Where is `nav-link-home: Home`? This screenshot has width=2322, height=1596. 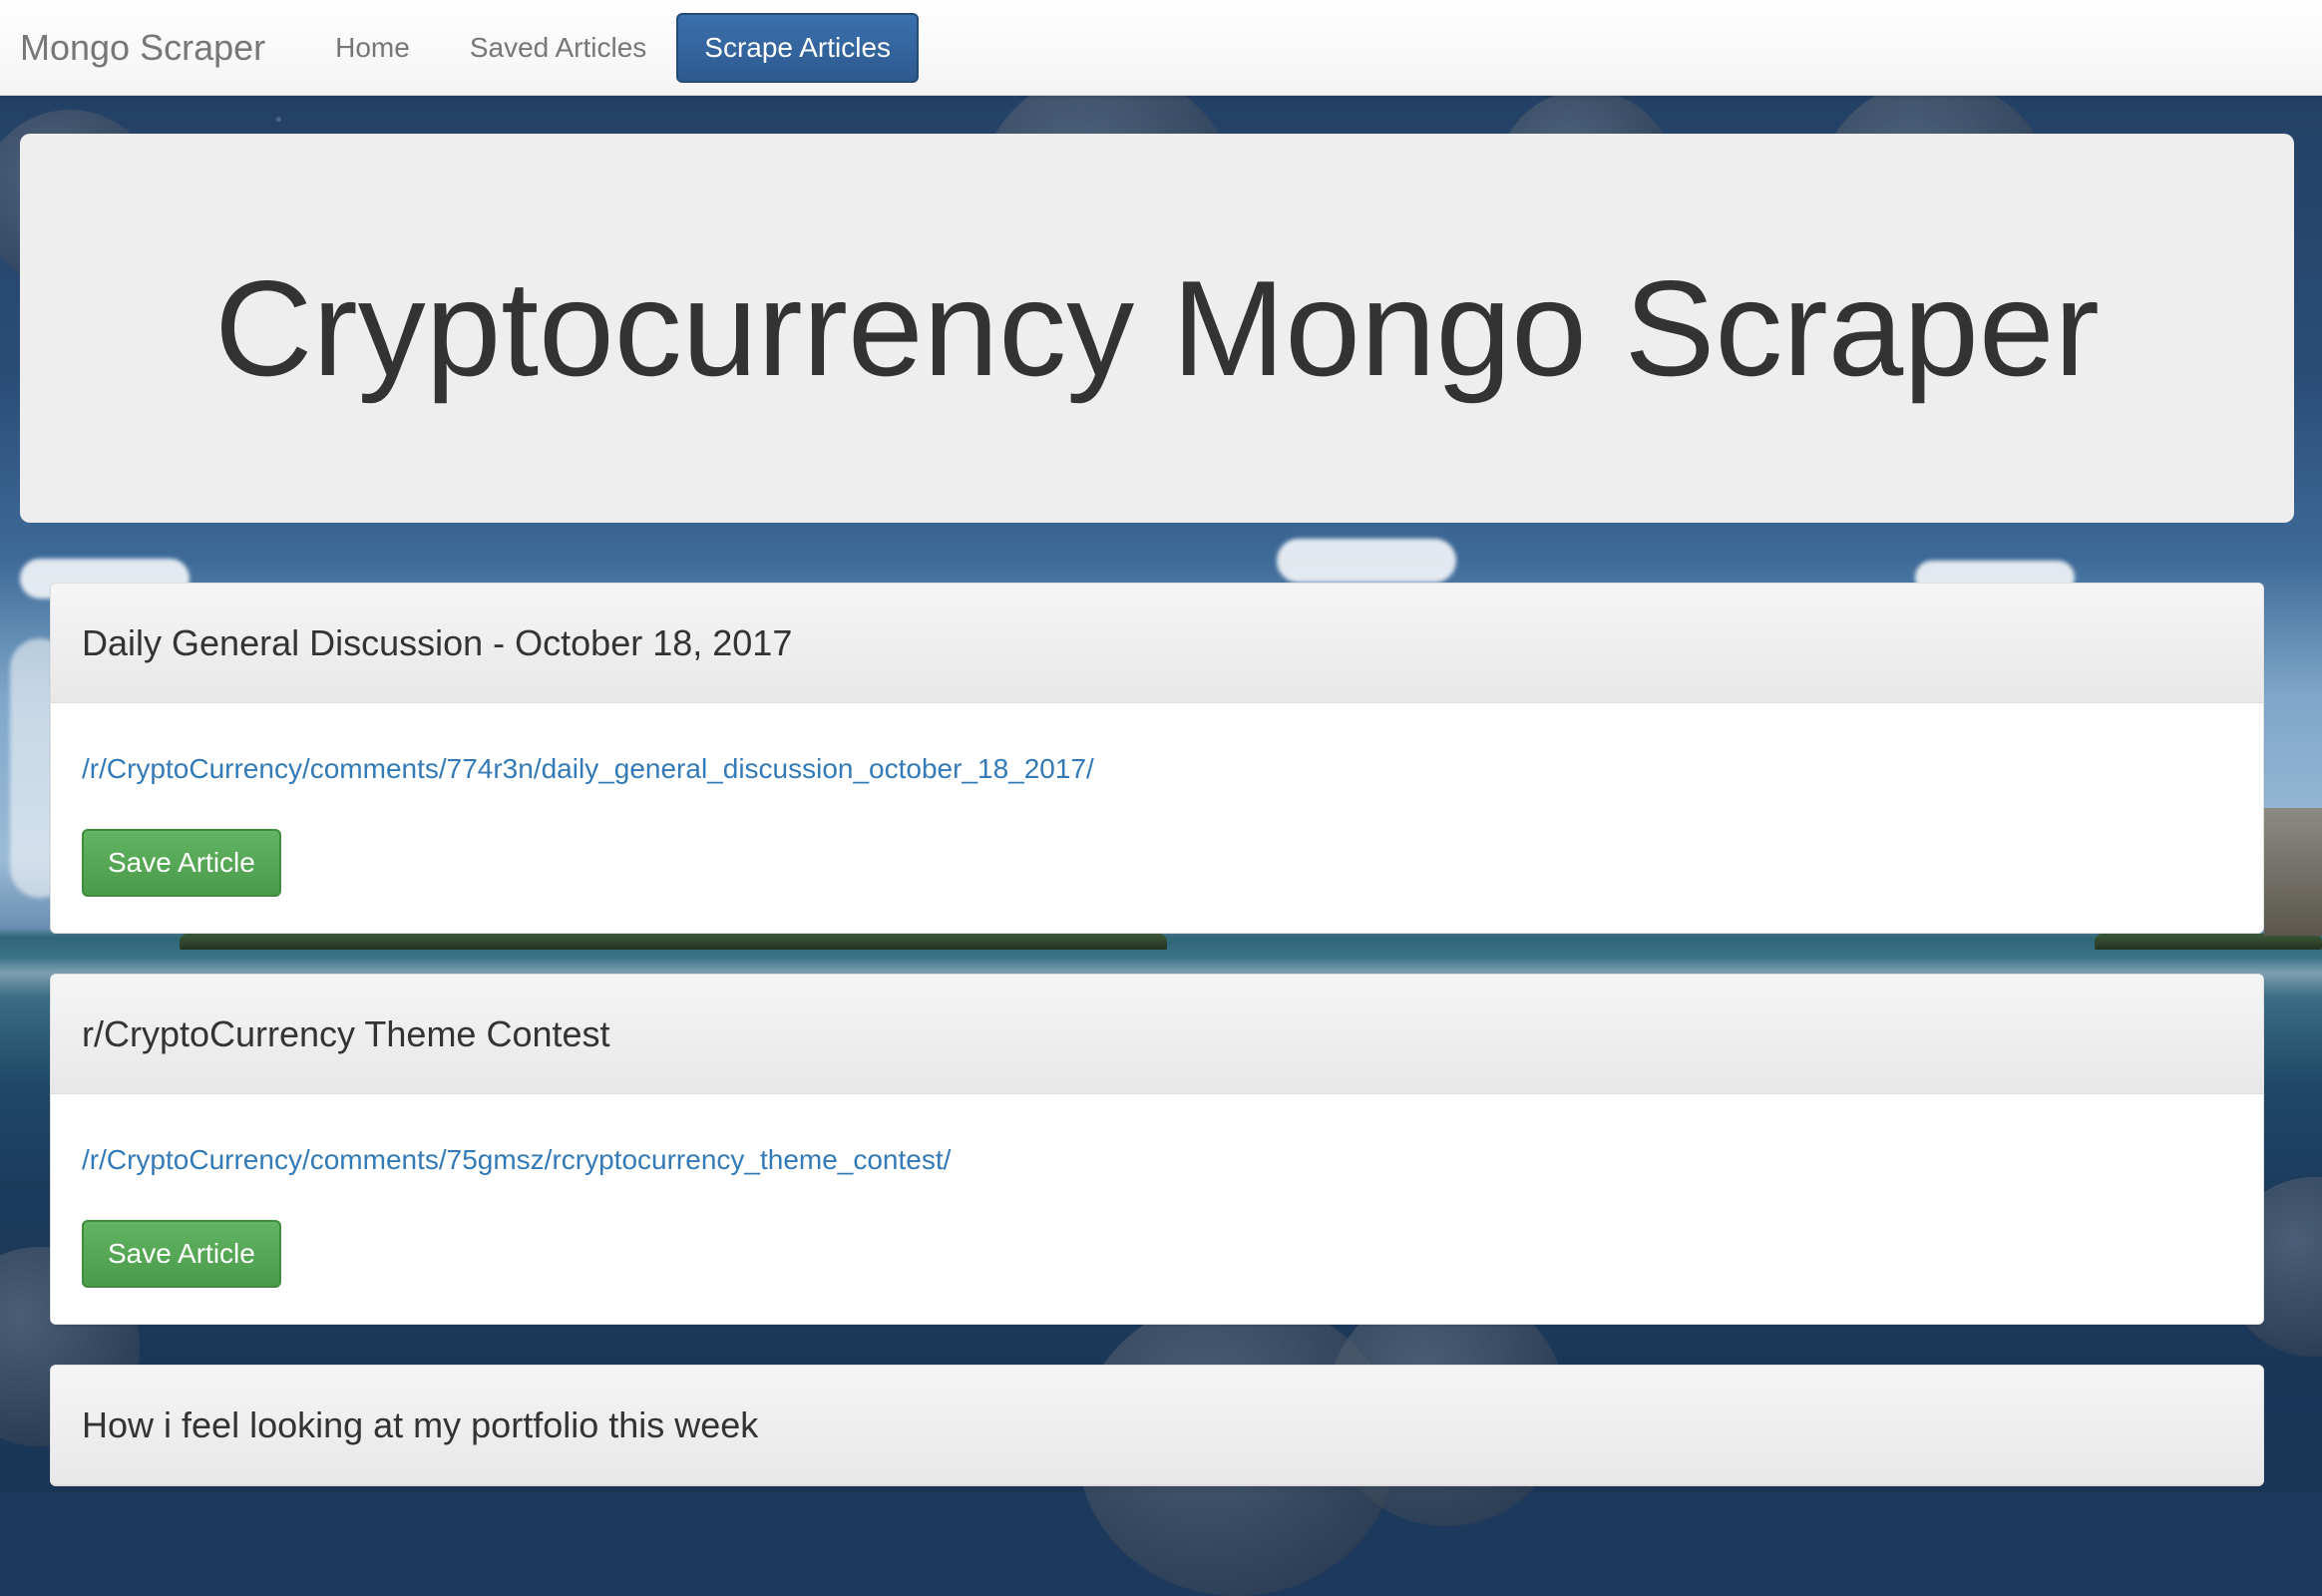
nav-link-home: Home is located at coordinates (372, 48).